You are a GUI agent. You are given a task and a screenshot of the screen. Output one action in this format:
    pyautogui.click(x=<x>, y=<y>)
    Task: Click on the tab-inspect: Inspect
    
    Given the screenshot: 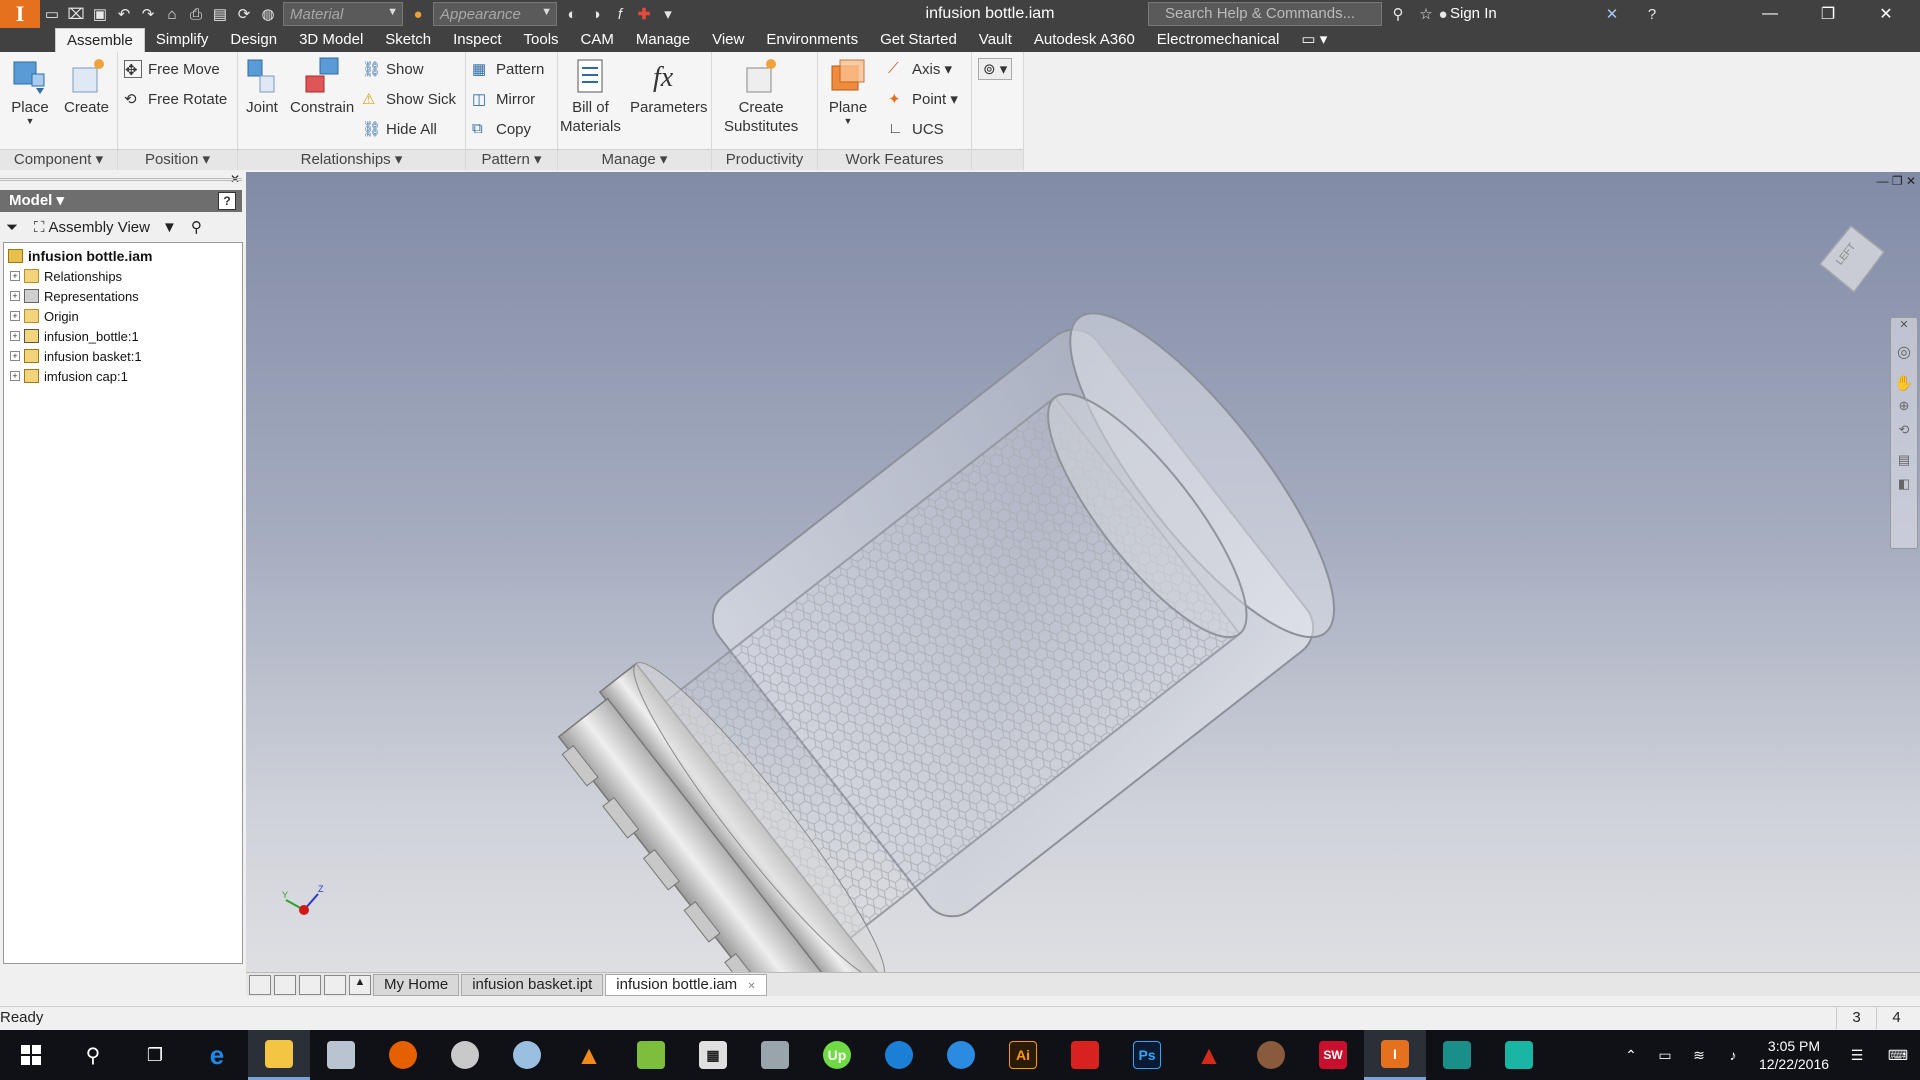 What is the action you would take?
    pyautogui.click(x=477, y=40)
    